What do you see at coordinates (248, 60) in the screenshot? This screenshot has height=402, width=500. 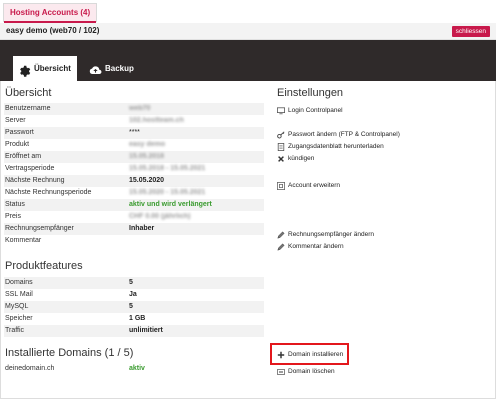 I see `tab-navigation: Übersicht Backup` at bounding box center [248, 60].